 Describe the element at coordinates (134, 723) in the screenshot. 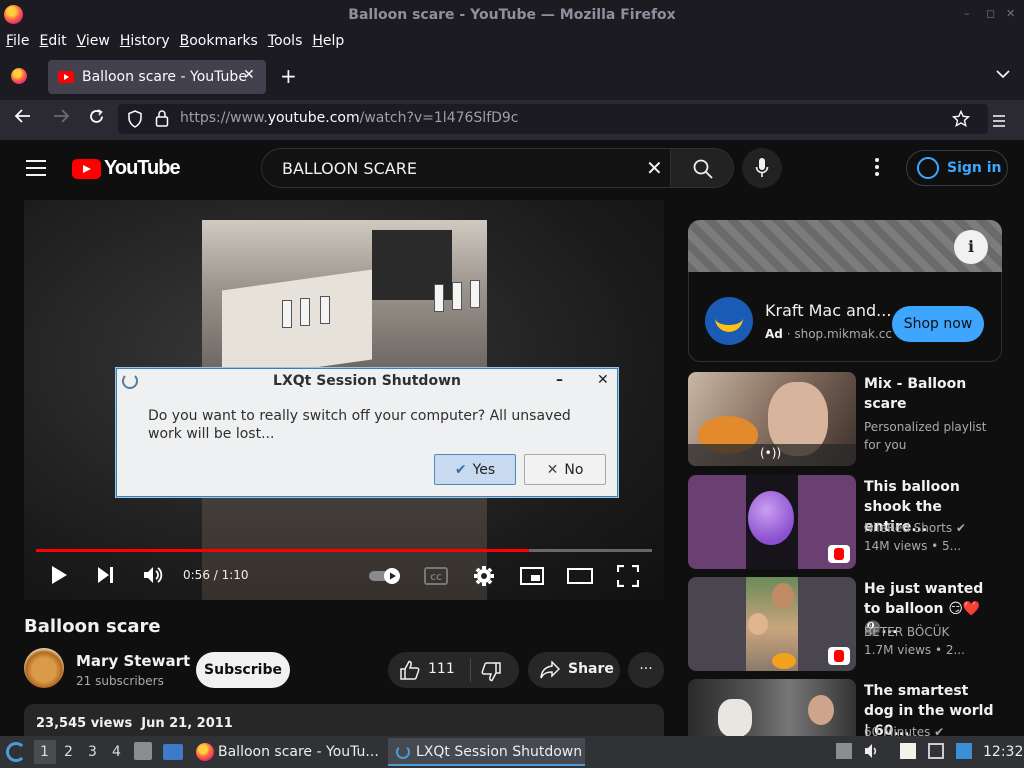

I see `views-and-date: 23,545 views Jun 21, 2011` at that location.